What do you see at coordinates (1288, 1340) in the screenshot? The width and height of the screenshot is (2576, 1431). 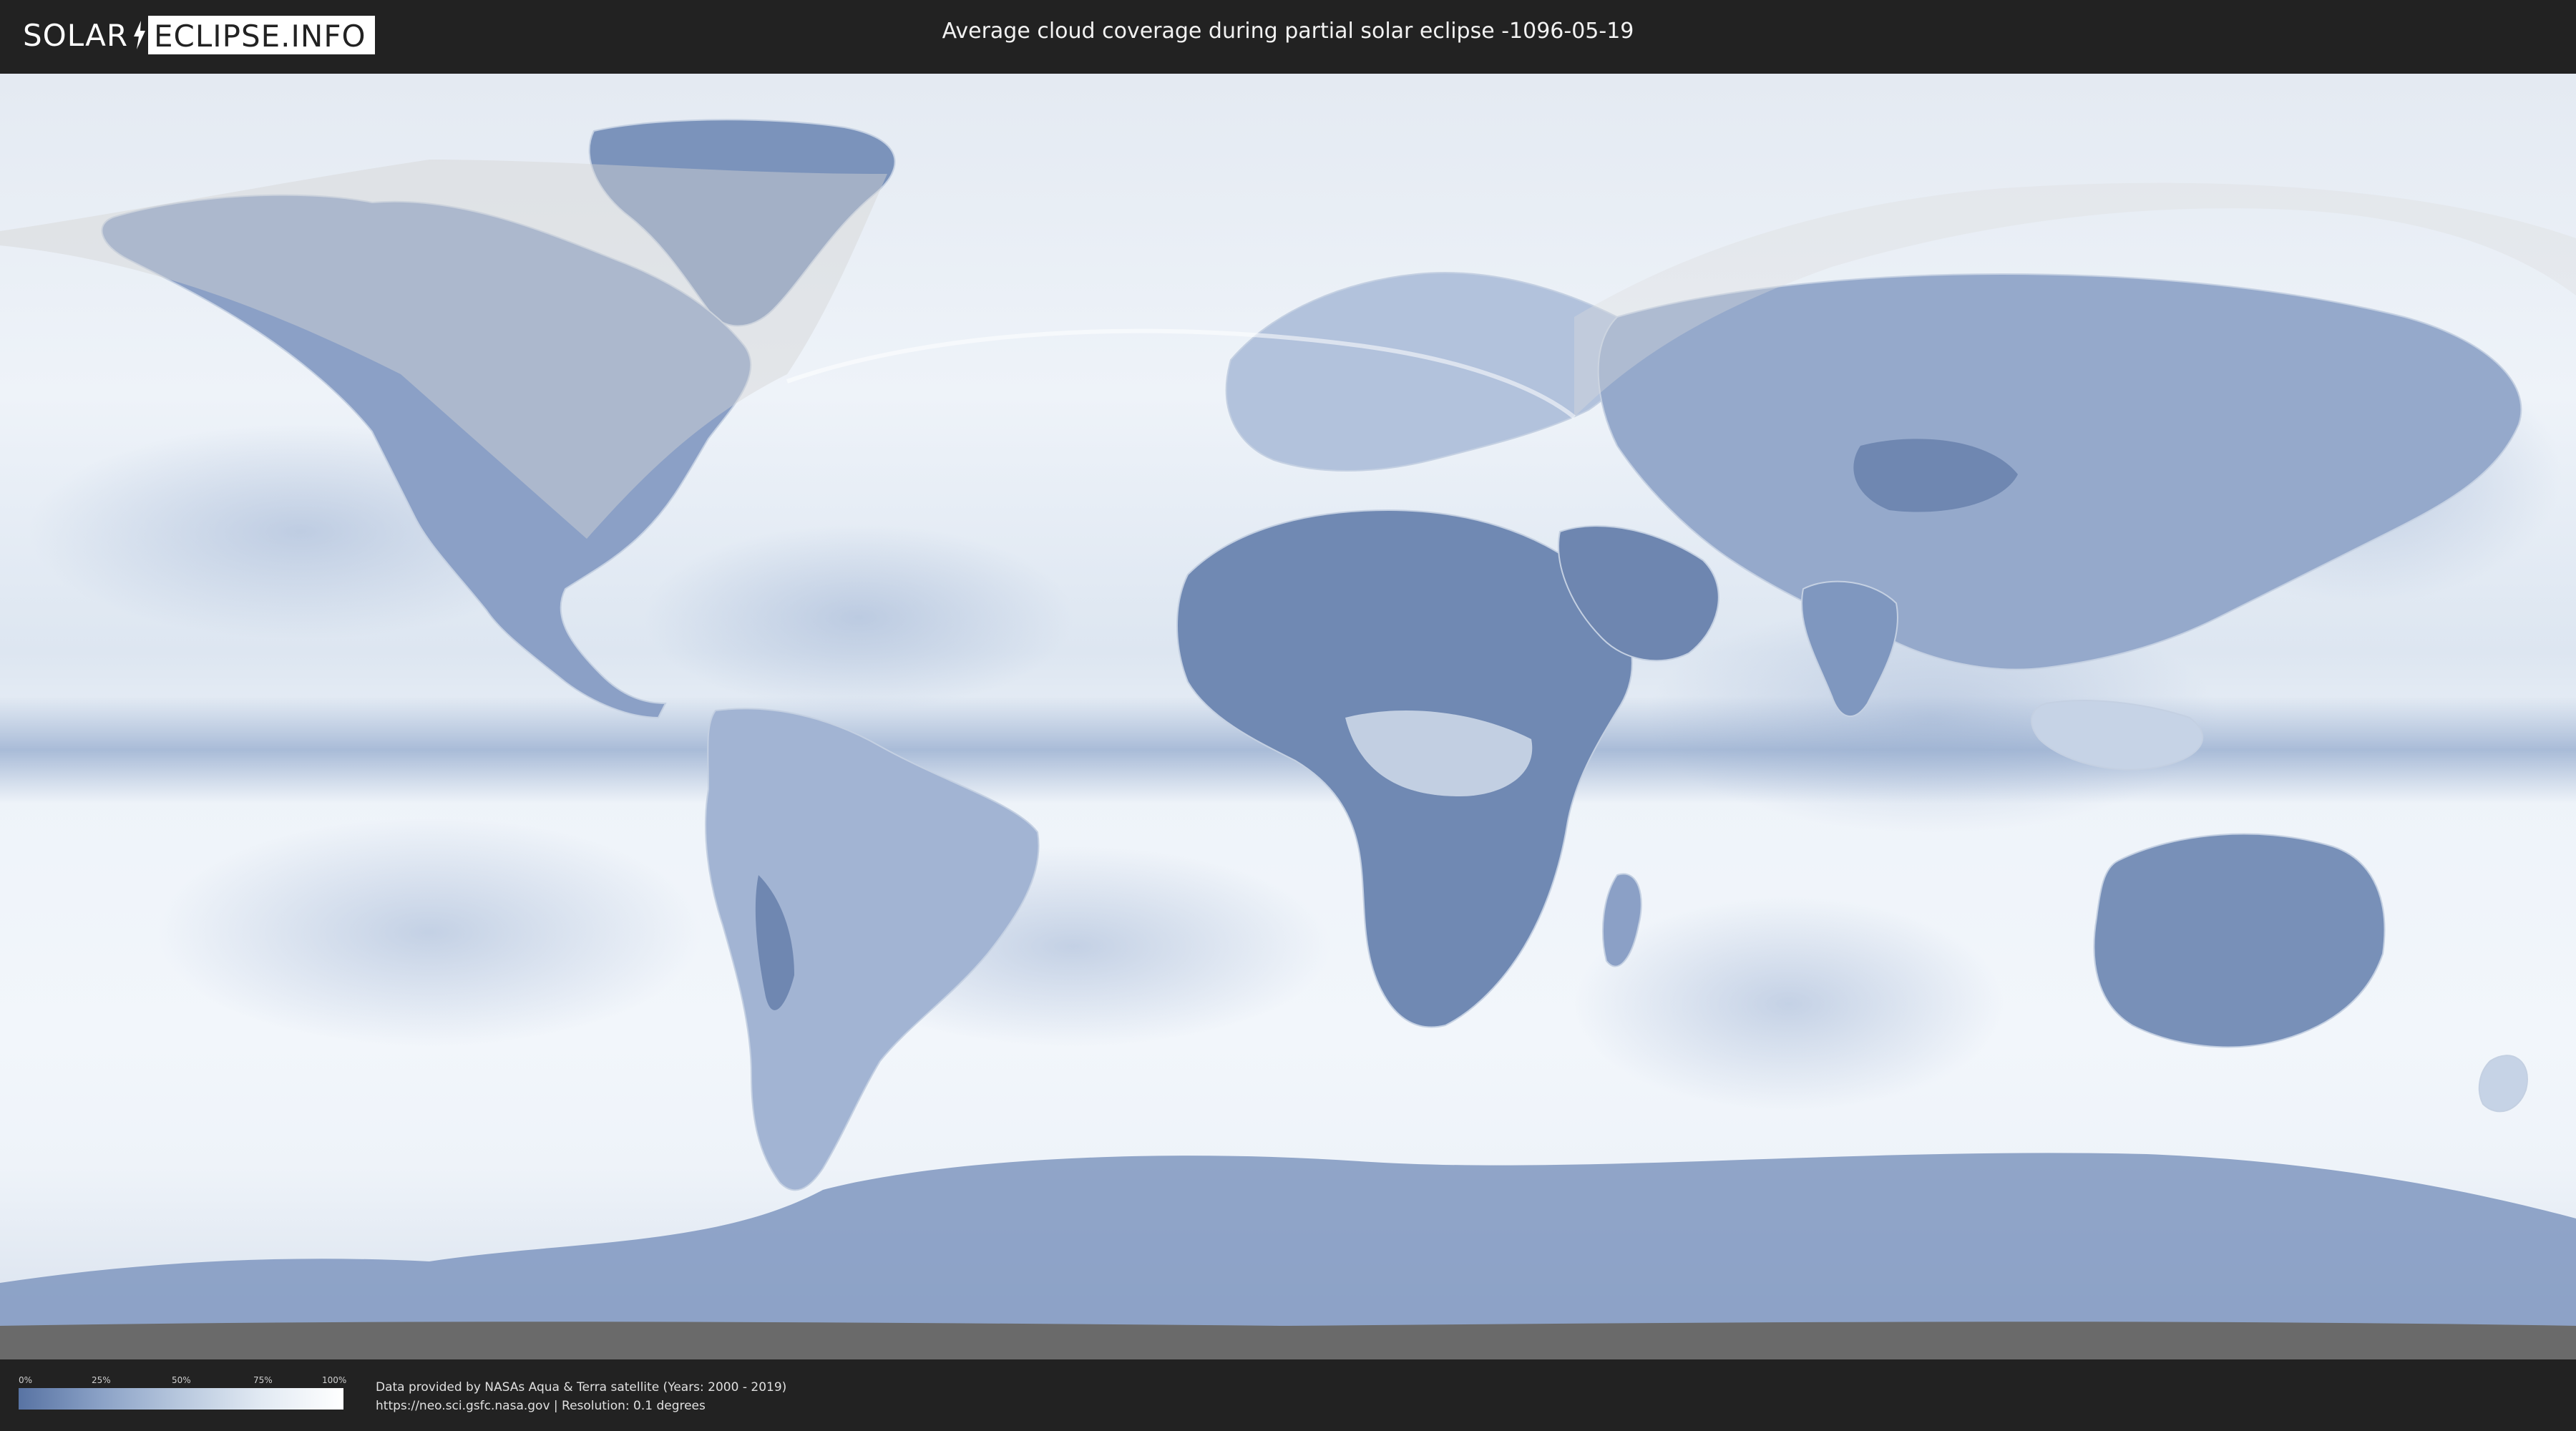 I see `antarctica-edge` at bounding box center [1288, 1340].